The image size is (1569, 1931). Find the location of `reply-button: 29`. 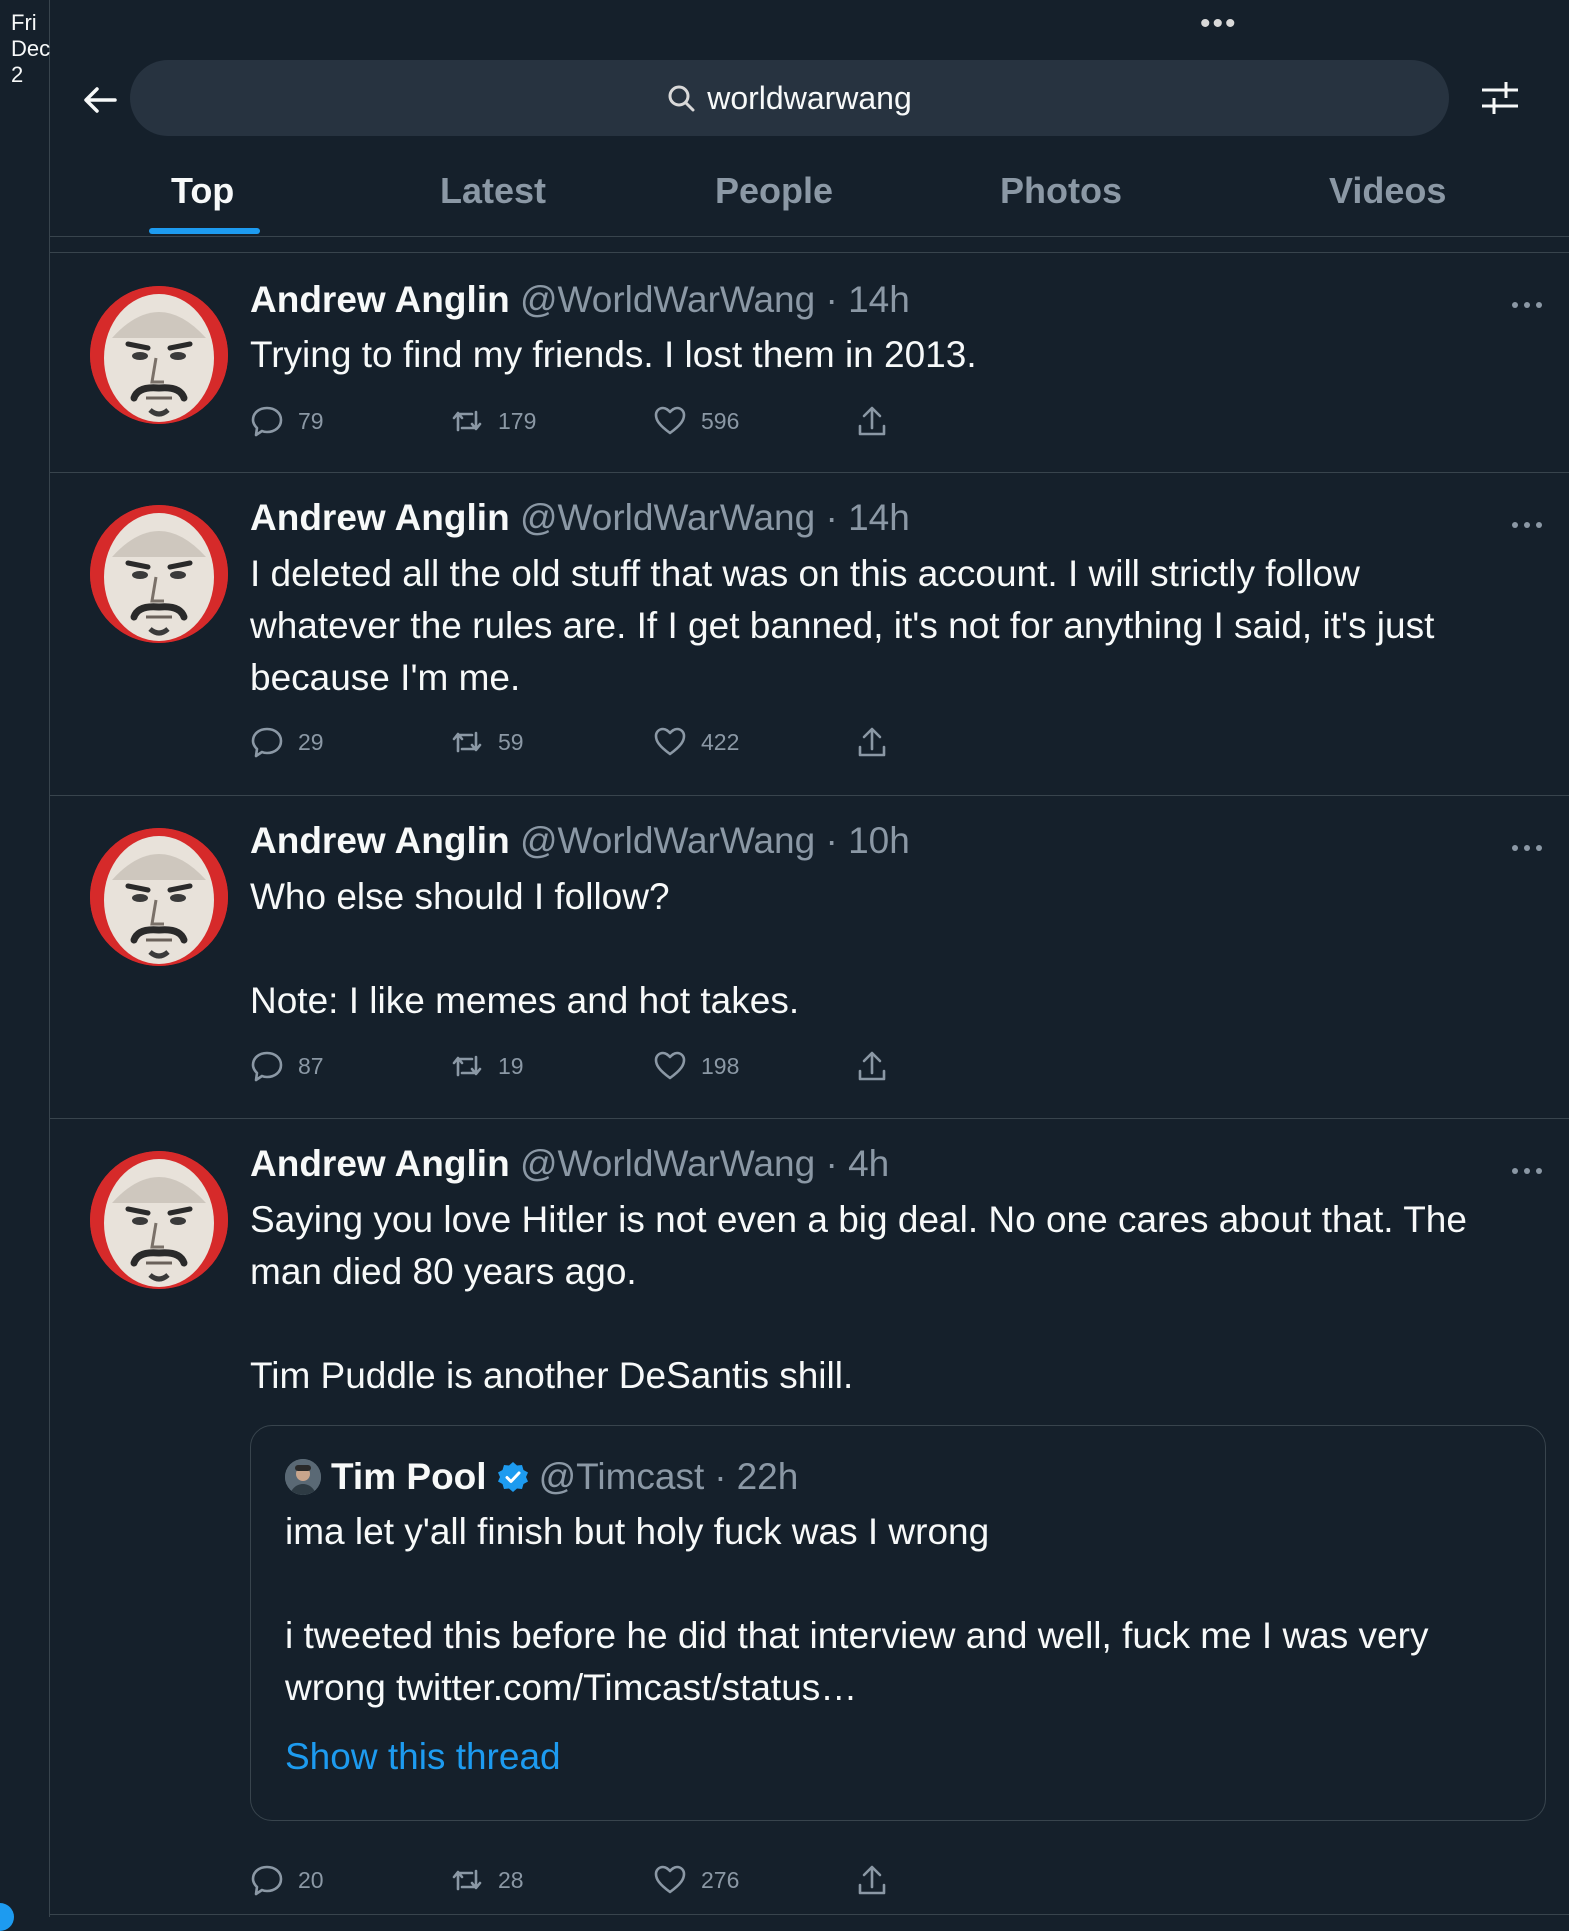

reply-button: 29 is located at coordinates (287, 742).